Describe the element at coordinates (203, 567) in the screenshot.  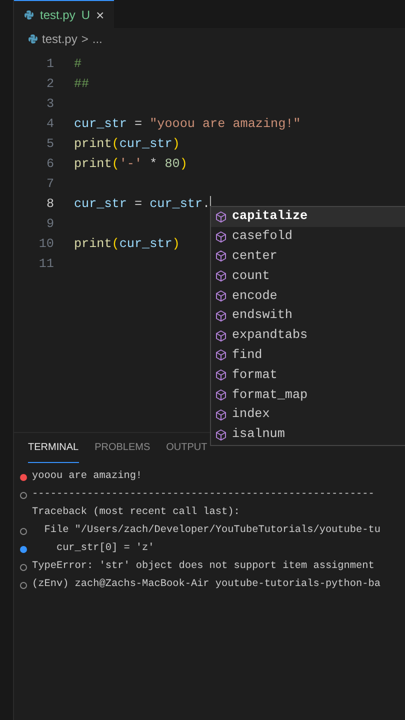
I see `terminal-line: TypeError: 'str' object does not support item assignment` at that location.